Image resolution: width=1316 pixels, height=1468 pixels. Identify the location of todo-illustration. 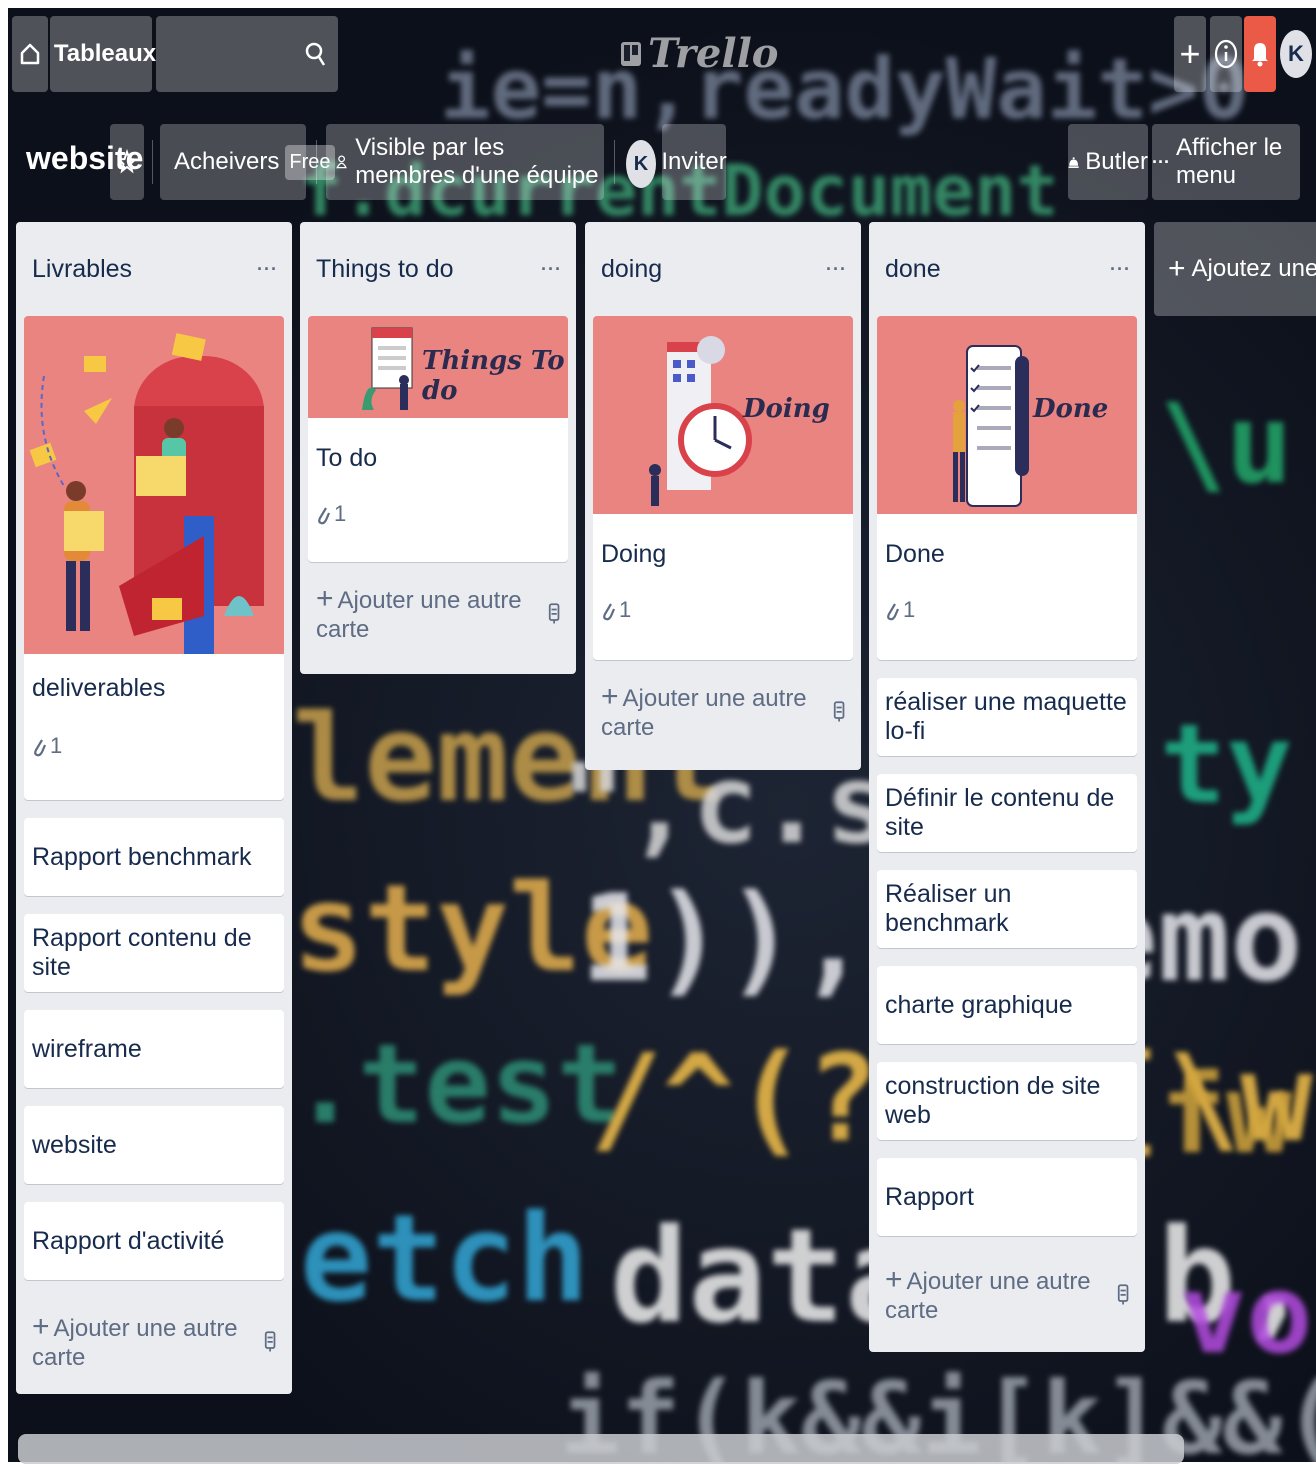
(387, 368).